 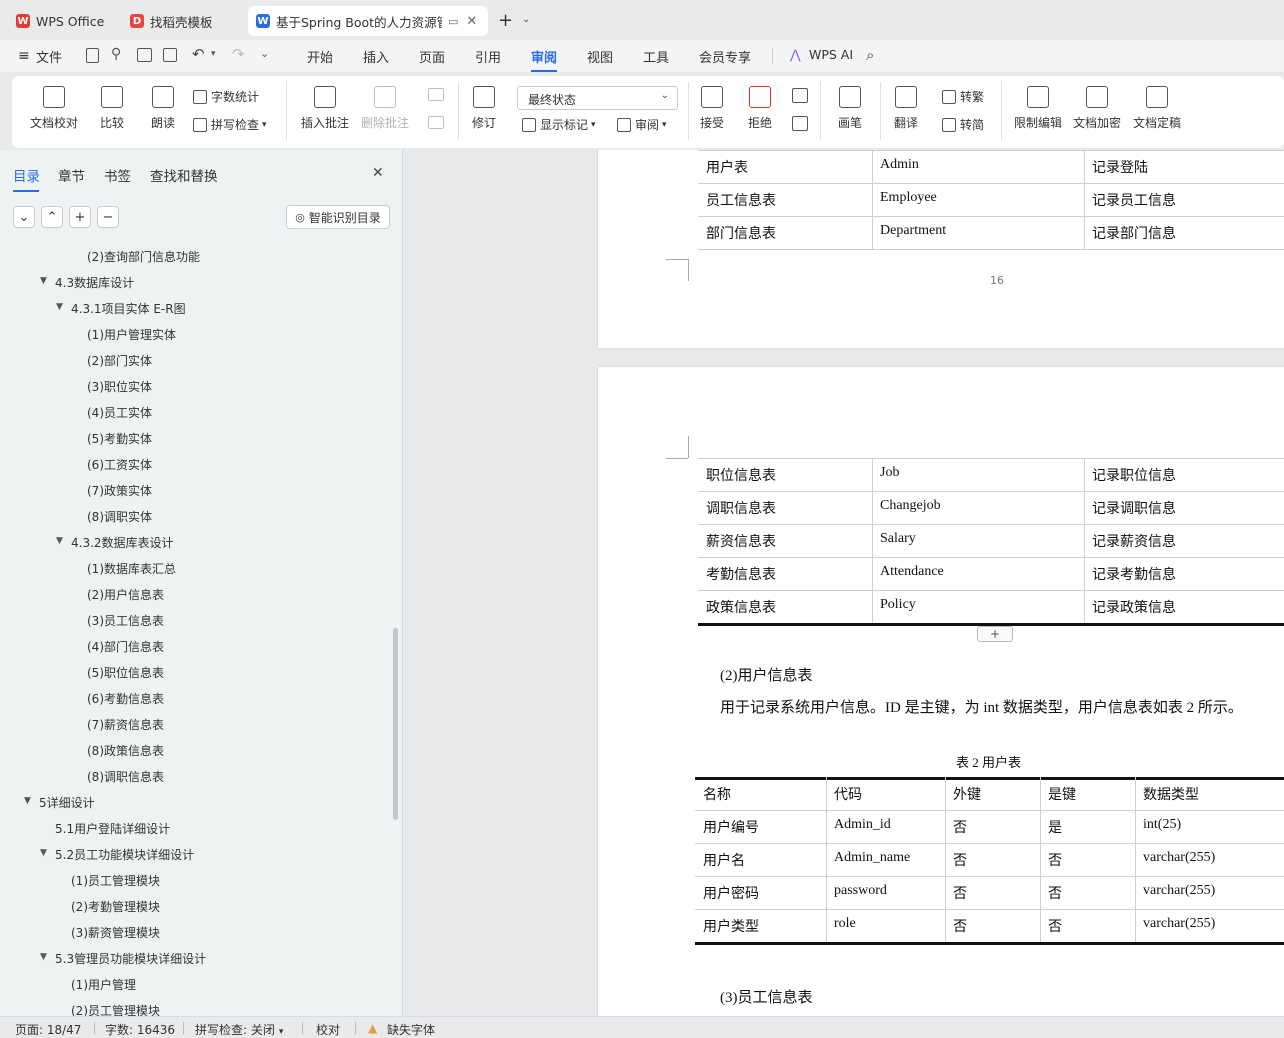 What do you see at coordinates (226, 96) in the screenshot?
I see `word-count-button: 字数统计` at bounding box center [226, 96].